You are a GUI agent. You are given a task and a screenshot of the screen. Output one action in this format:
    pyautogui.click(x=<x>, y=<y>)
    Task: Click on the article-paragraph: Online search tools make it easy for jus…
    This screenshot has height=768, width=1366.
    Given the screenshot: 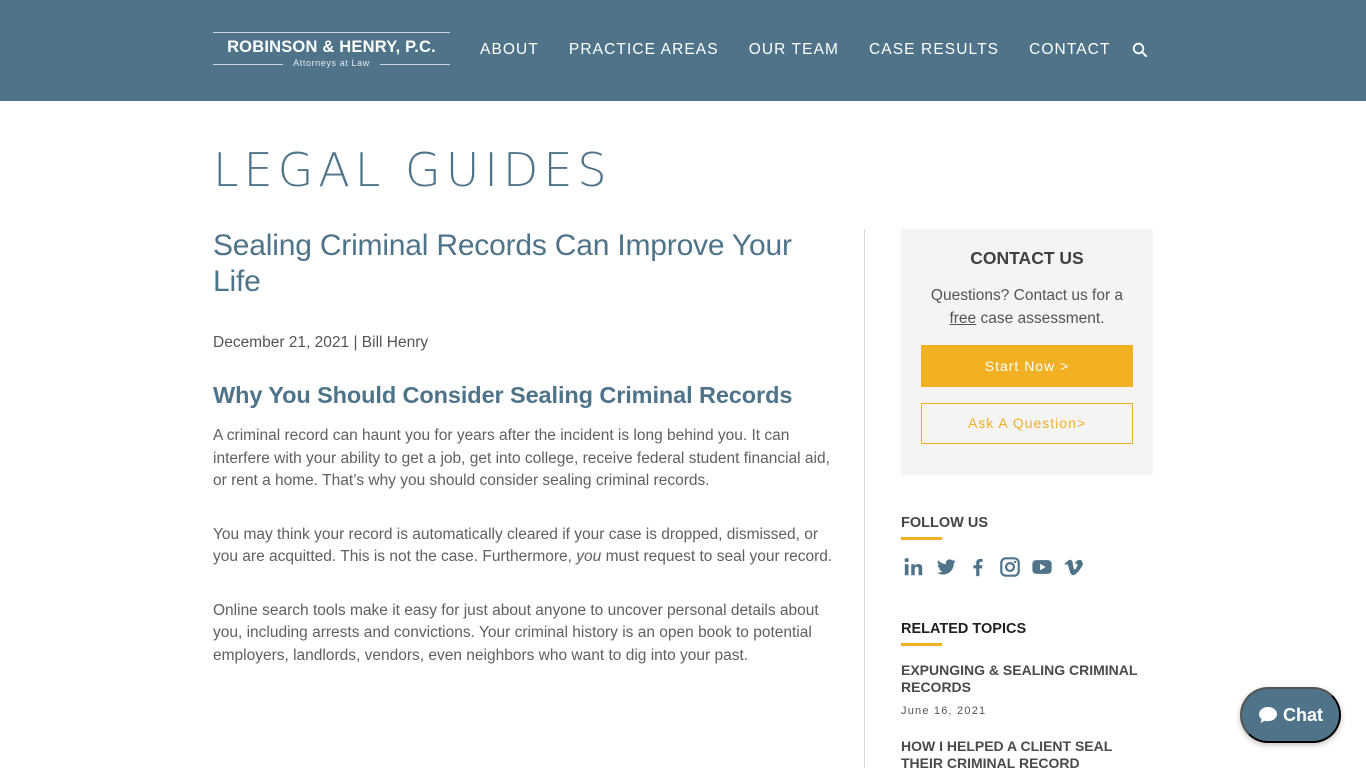 What is the action you would take?
    pyautogui.click(x=516, y=632)
    